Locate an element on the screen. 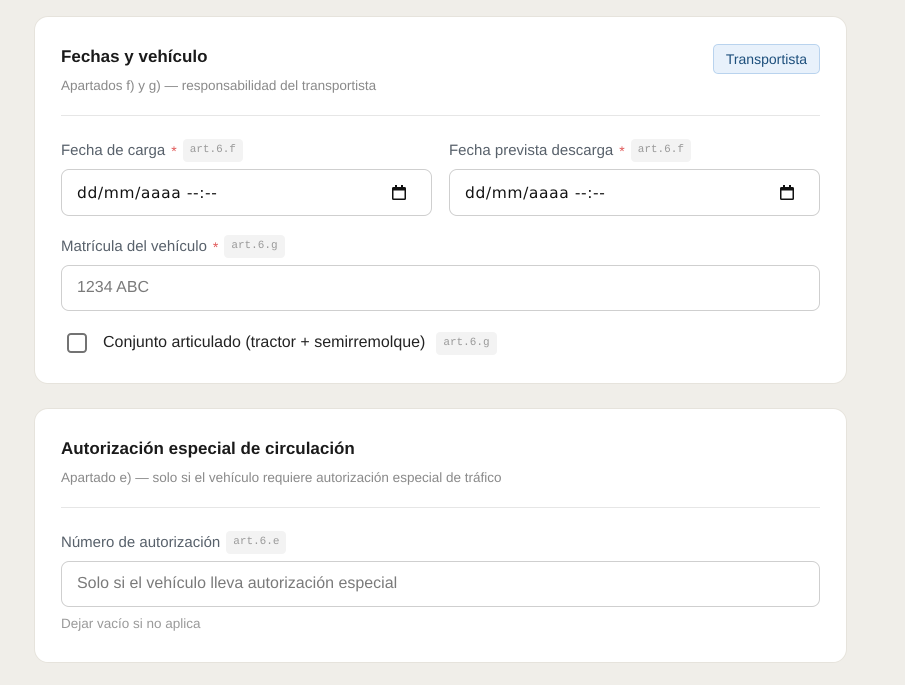 Image resolution: width=905 pixels, height=685 pixels. checkbox is located at coordinates (77, 343).